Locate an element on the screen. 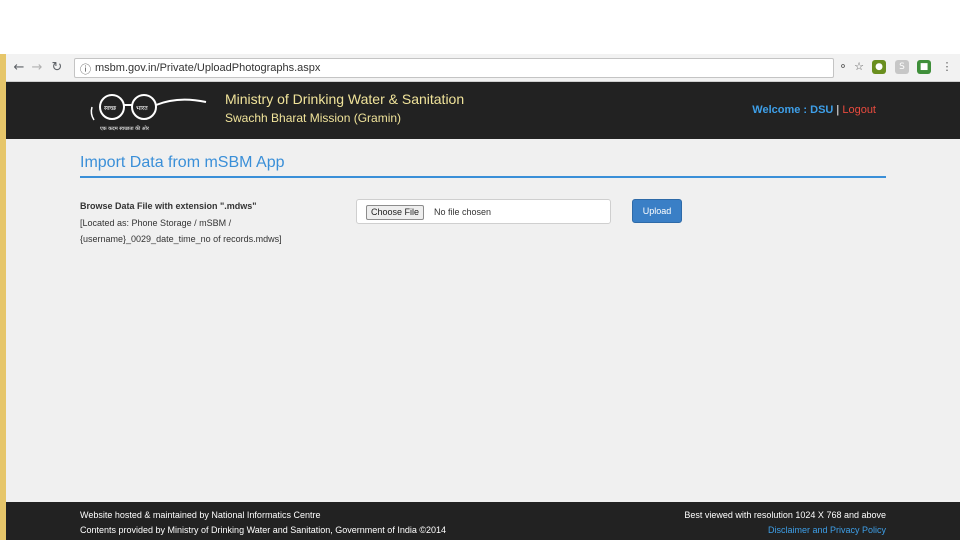 This screenshot has width=960, height=540. logo-word-left: स्वच्छ is located at coordinates (110, 108).